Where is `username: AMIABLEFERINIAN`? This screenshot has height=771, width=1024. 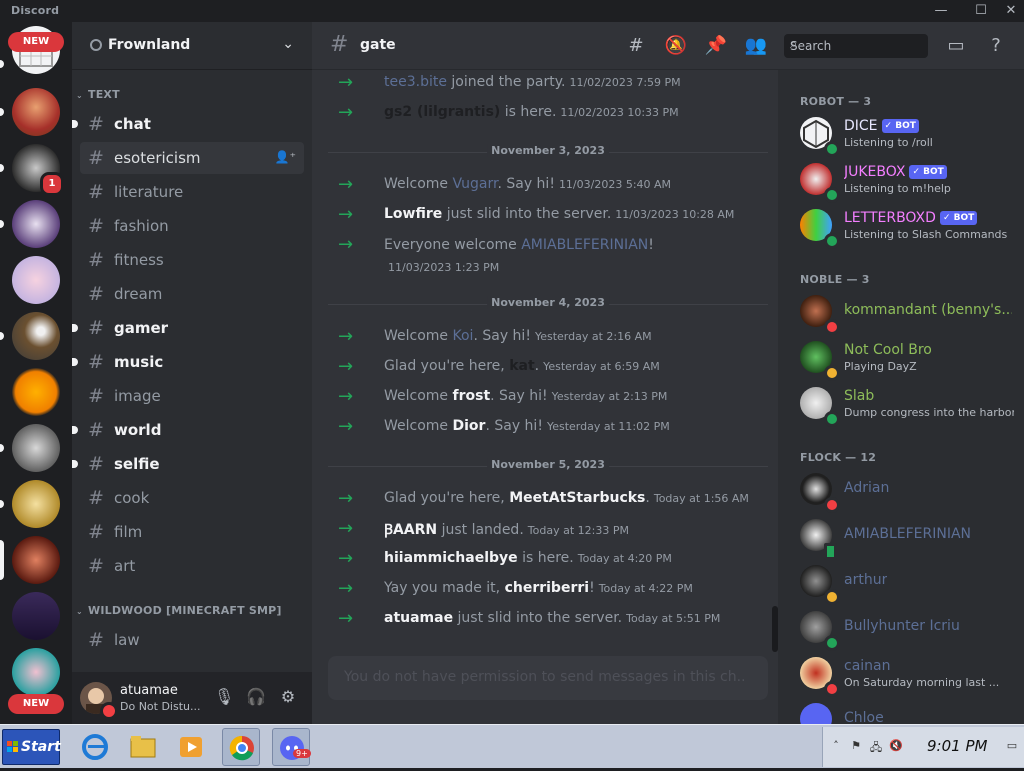 username: AMIABLEFERINIAN is located at coordinates (584, 245).